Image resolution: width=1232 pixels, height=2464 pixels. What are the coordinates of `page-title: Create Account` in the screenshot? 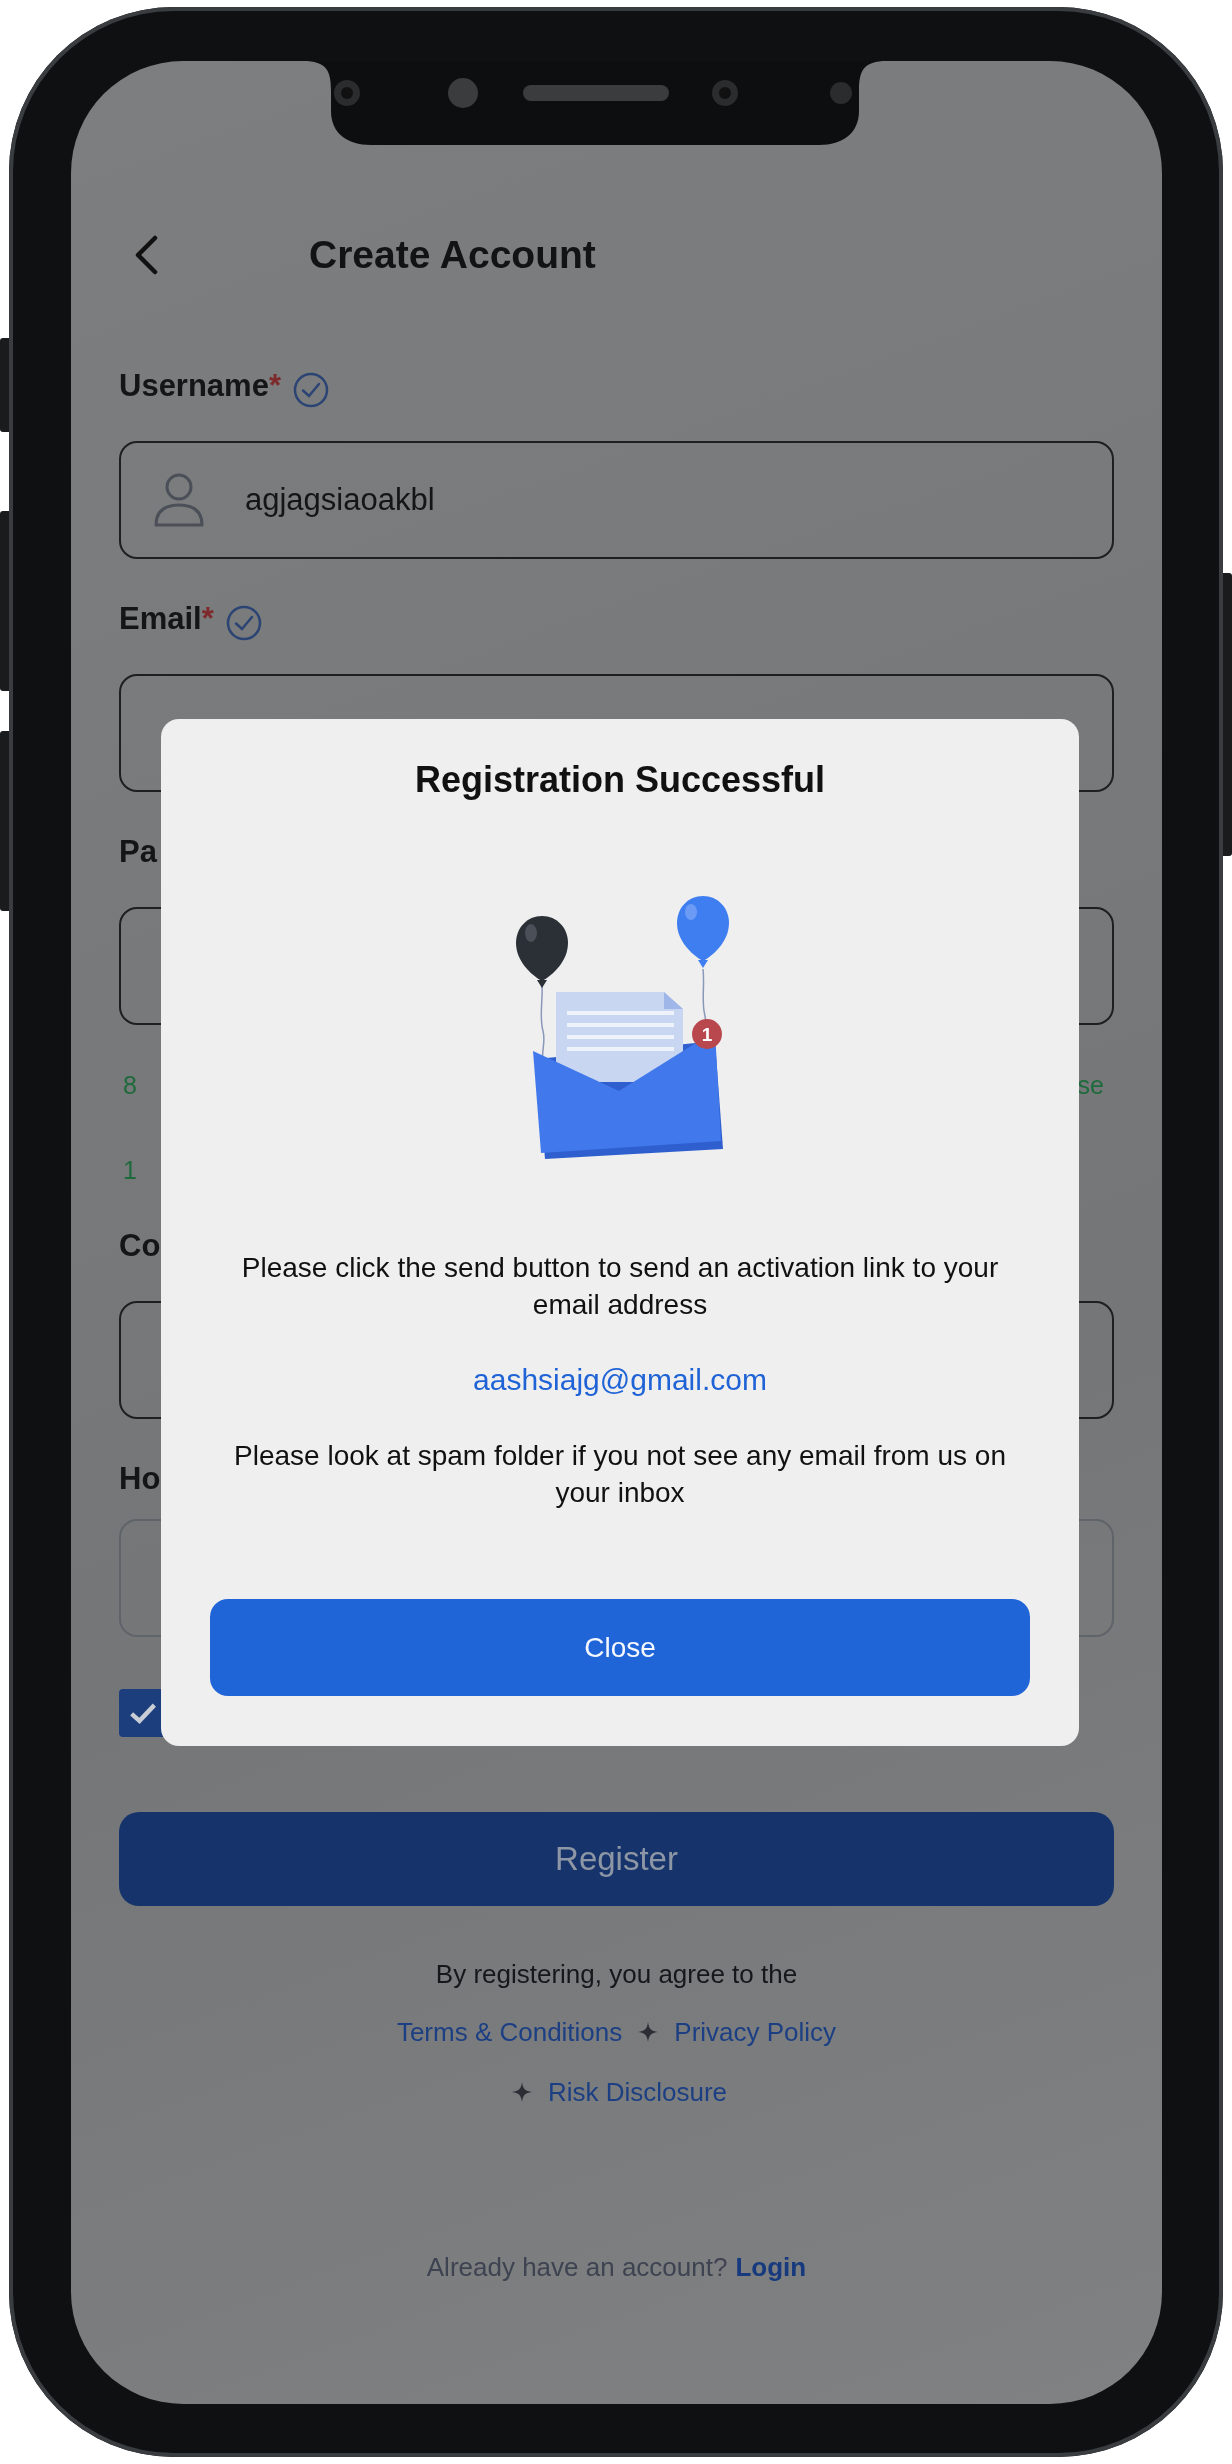 It's located at (452, 255).